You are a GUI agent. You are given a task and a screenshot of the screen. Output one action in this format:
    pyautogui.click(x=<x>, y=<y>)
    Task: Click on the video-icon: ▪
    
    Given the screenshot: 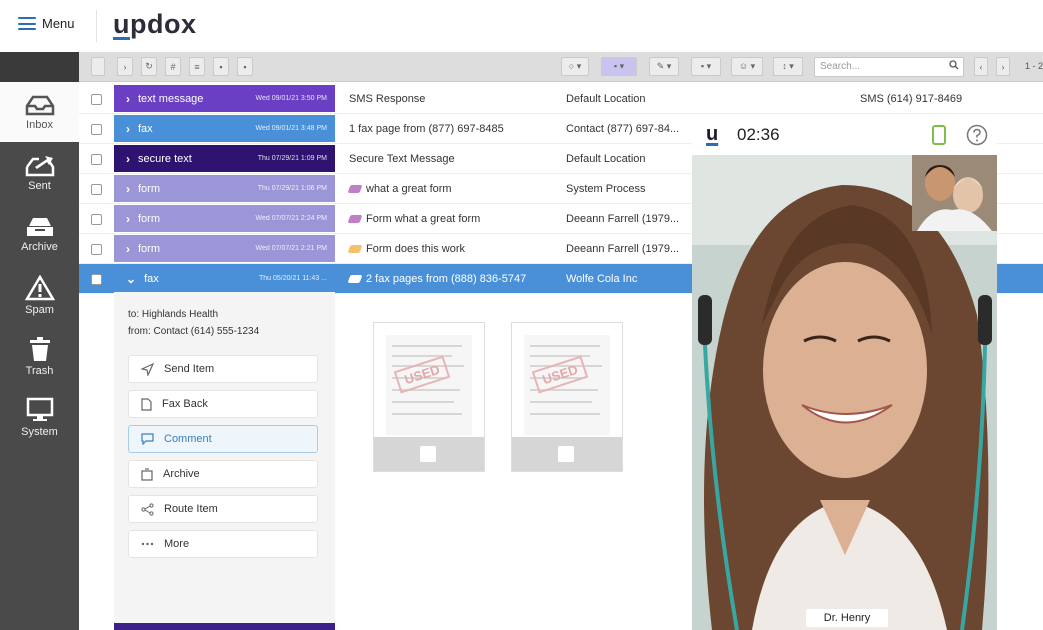 What is the action you would take?
    pyautogui.click(x=245, y=66)
    